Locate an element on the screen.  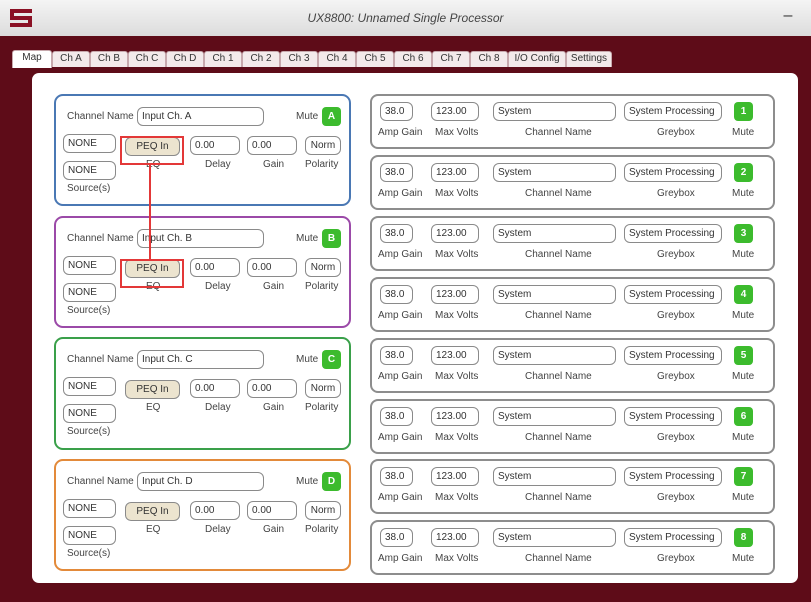
tab-i-o-config: I/O Config is located at coordinates (537, 59).